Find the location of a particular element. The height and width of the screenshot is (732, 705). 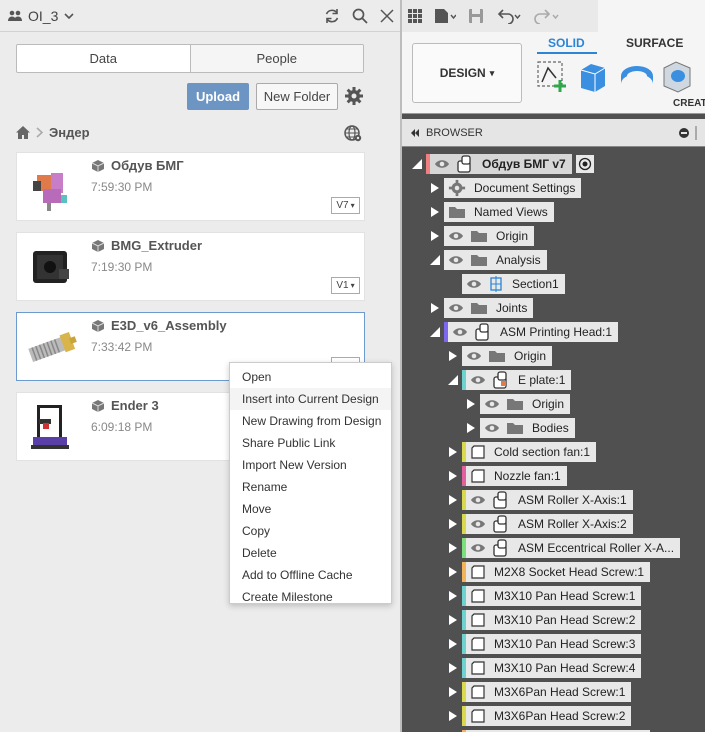

menu-item-copy: Copy is located at coordinates (310, 531).